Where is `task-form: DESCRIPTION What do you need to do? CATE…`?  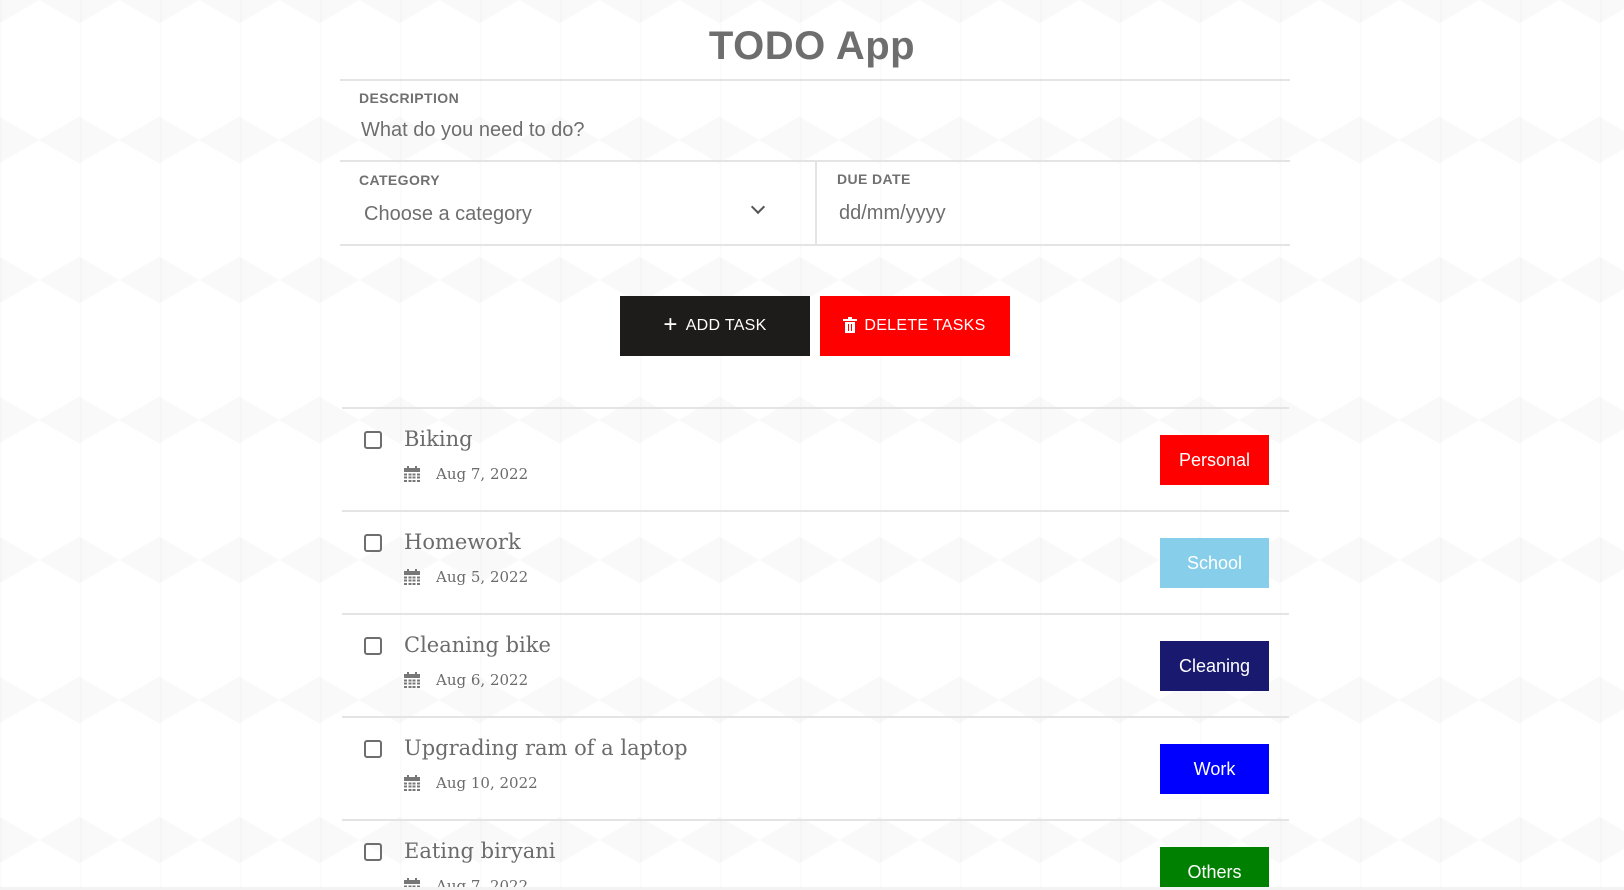 task-form: DESCRIPTION What do you need to do? CATE… is located at coordinates (815, 162).